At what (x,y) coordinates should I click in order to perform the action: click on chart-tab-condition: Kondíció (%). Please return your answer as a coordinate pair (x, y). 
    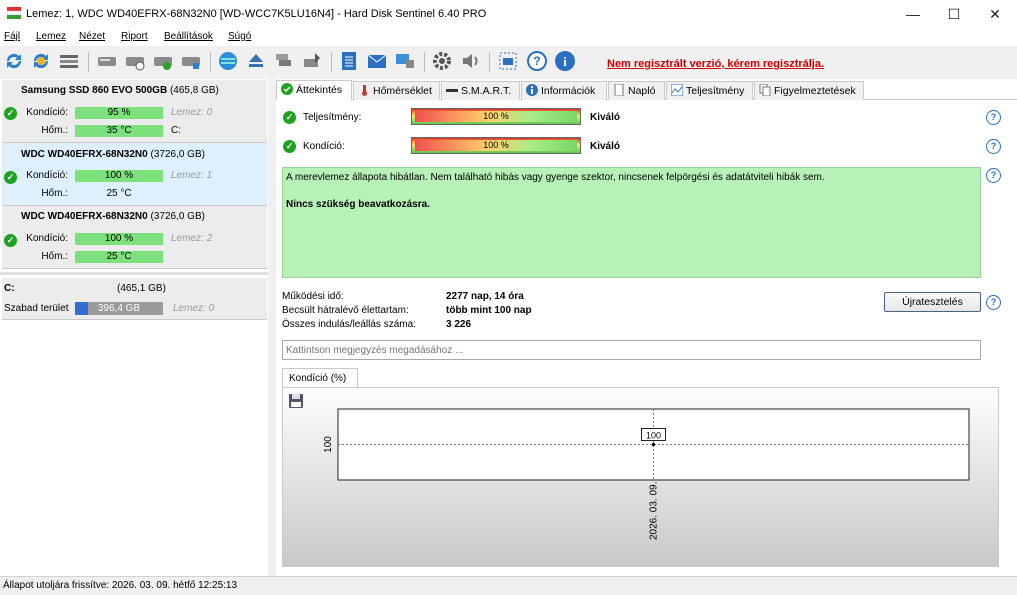
    Looking at the image, I should click on (320, 378).